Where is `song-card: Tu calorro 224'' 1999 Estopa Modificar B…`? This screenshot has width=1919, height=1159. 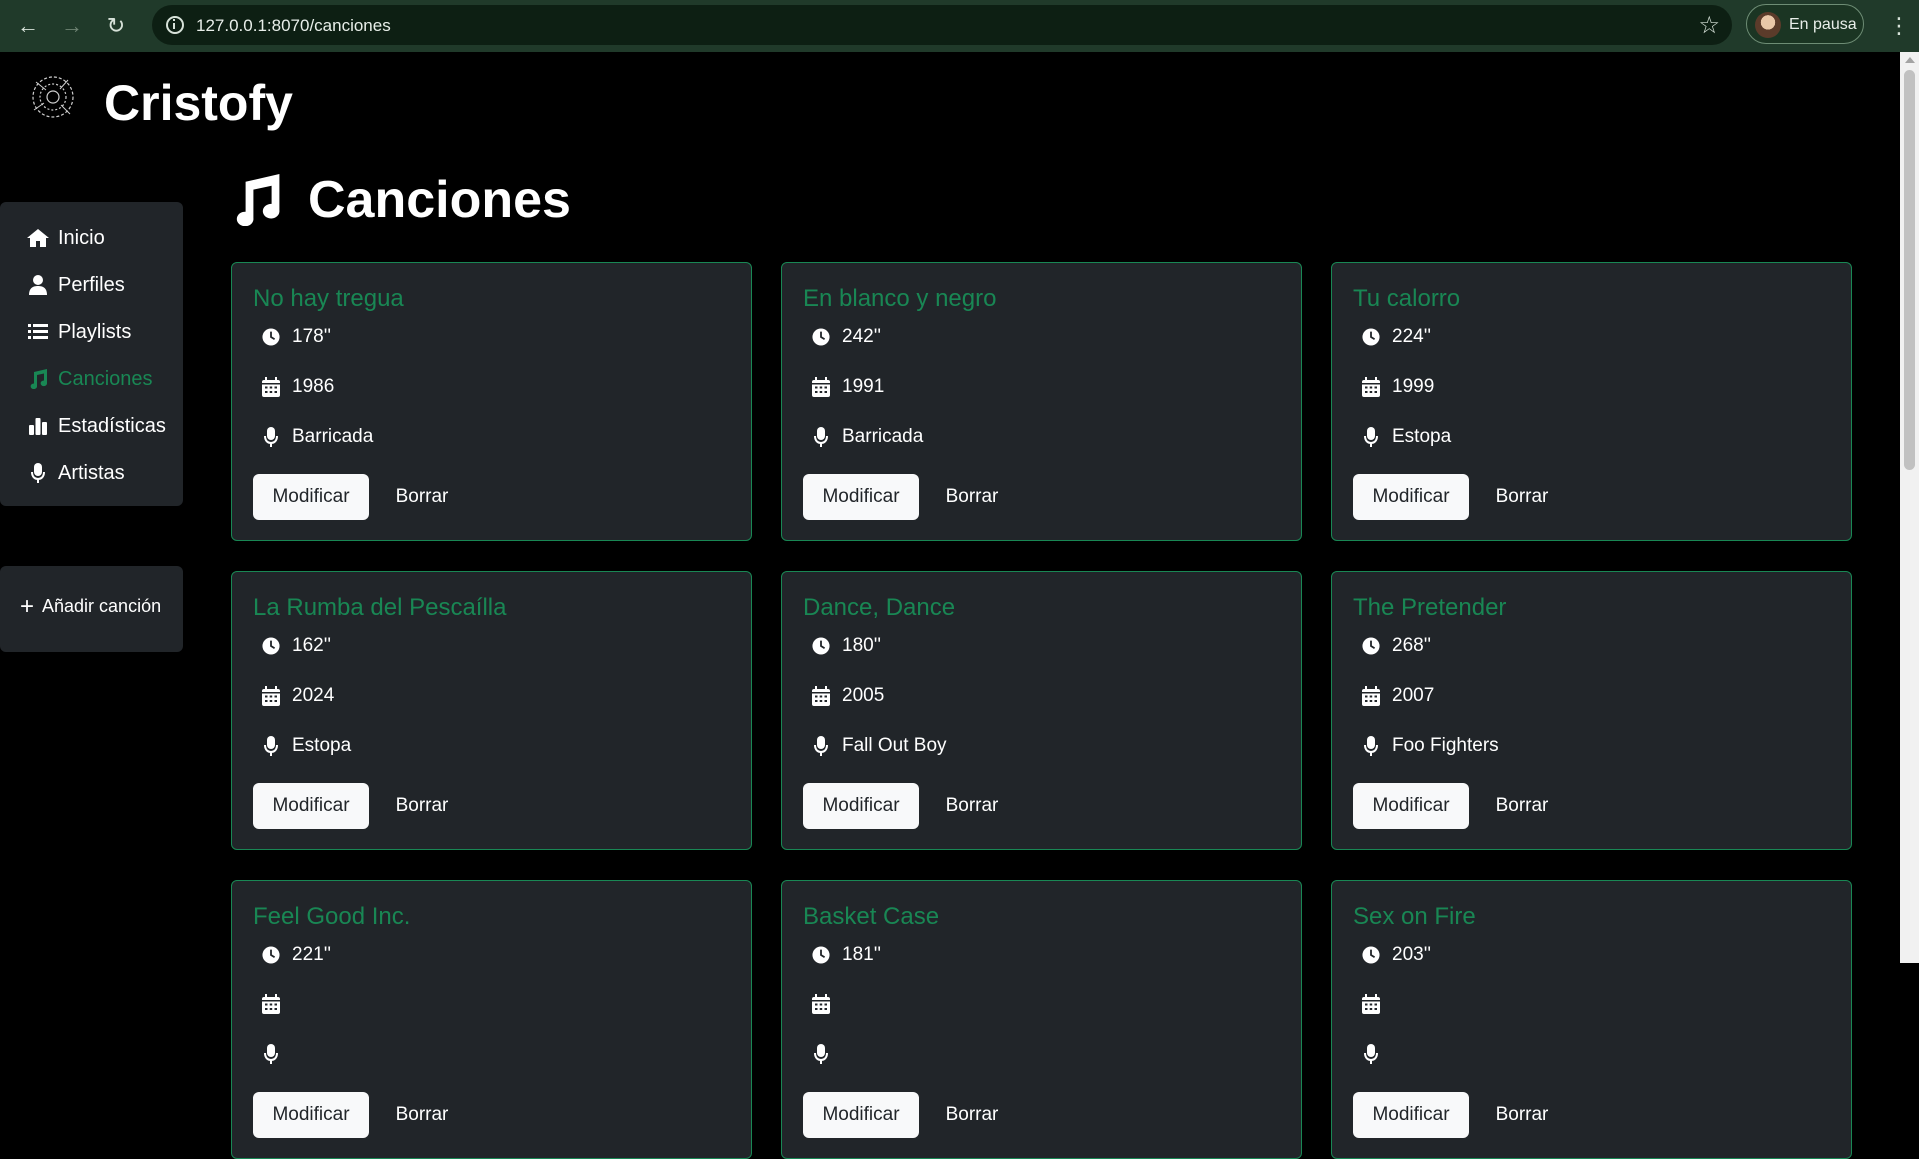
song-card: Tu calorro 224'' 1999 Estopa Modificar B… is located at coordinates (1591, 401).